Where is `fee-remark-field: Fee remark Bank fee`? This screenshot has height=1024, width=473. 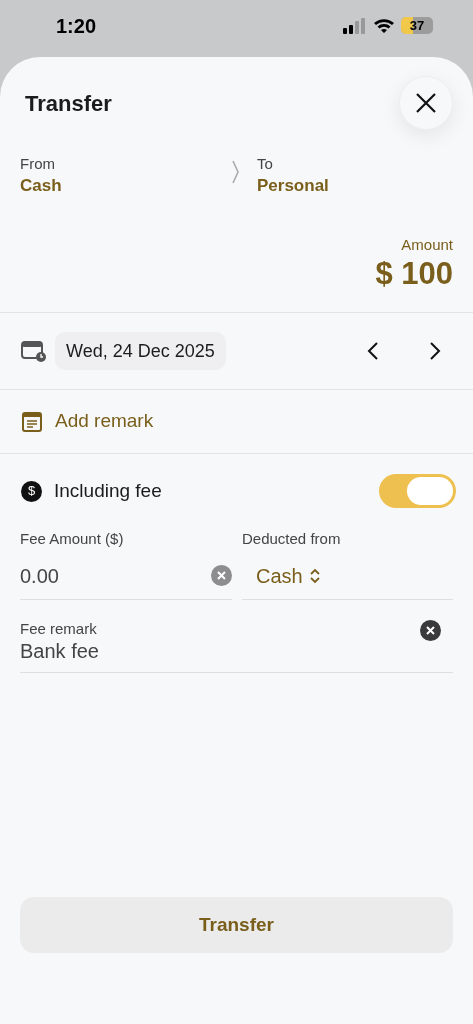 fee-remark-field: Fee remark Bank fee is located at coordinates (236, 645).